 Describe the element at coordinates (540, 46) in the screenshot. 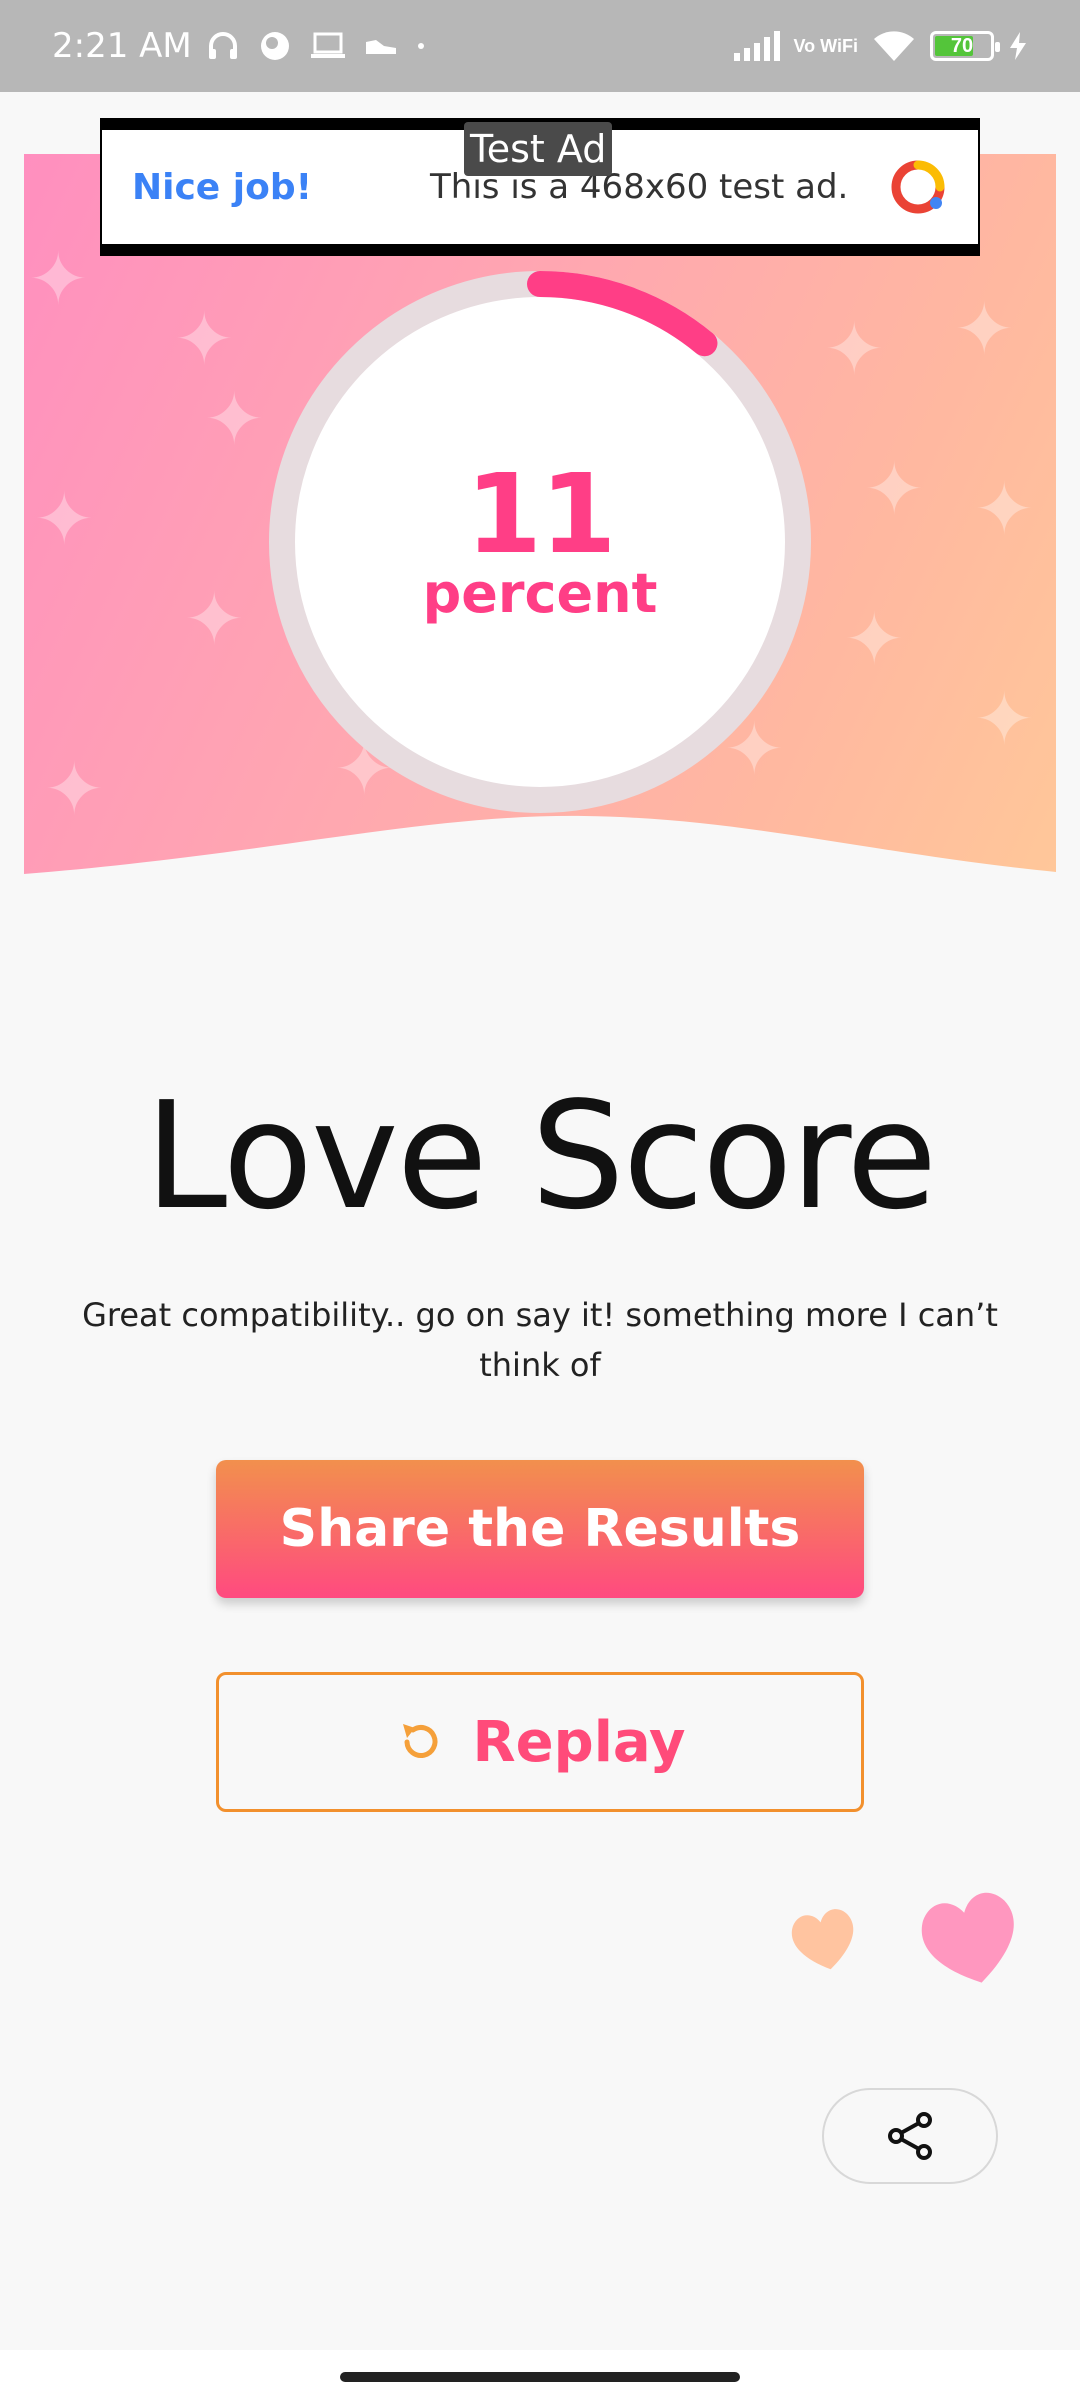

I see `status-bar: 2:21 AM Vo WiFi 70` at that location.